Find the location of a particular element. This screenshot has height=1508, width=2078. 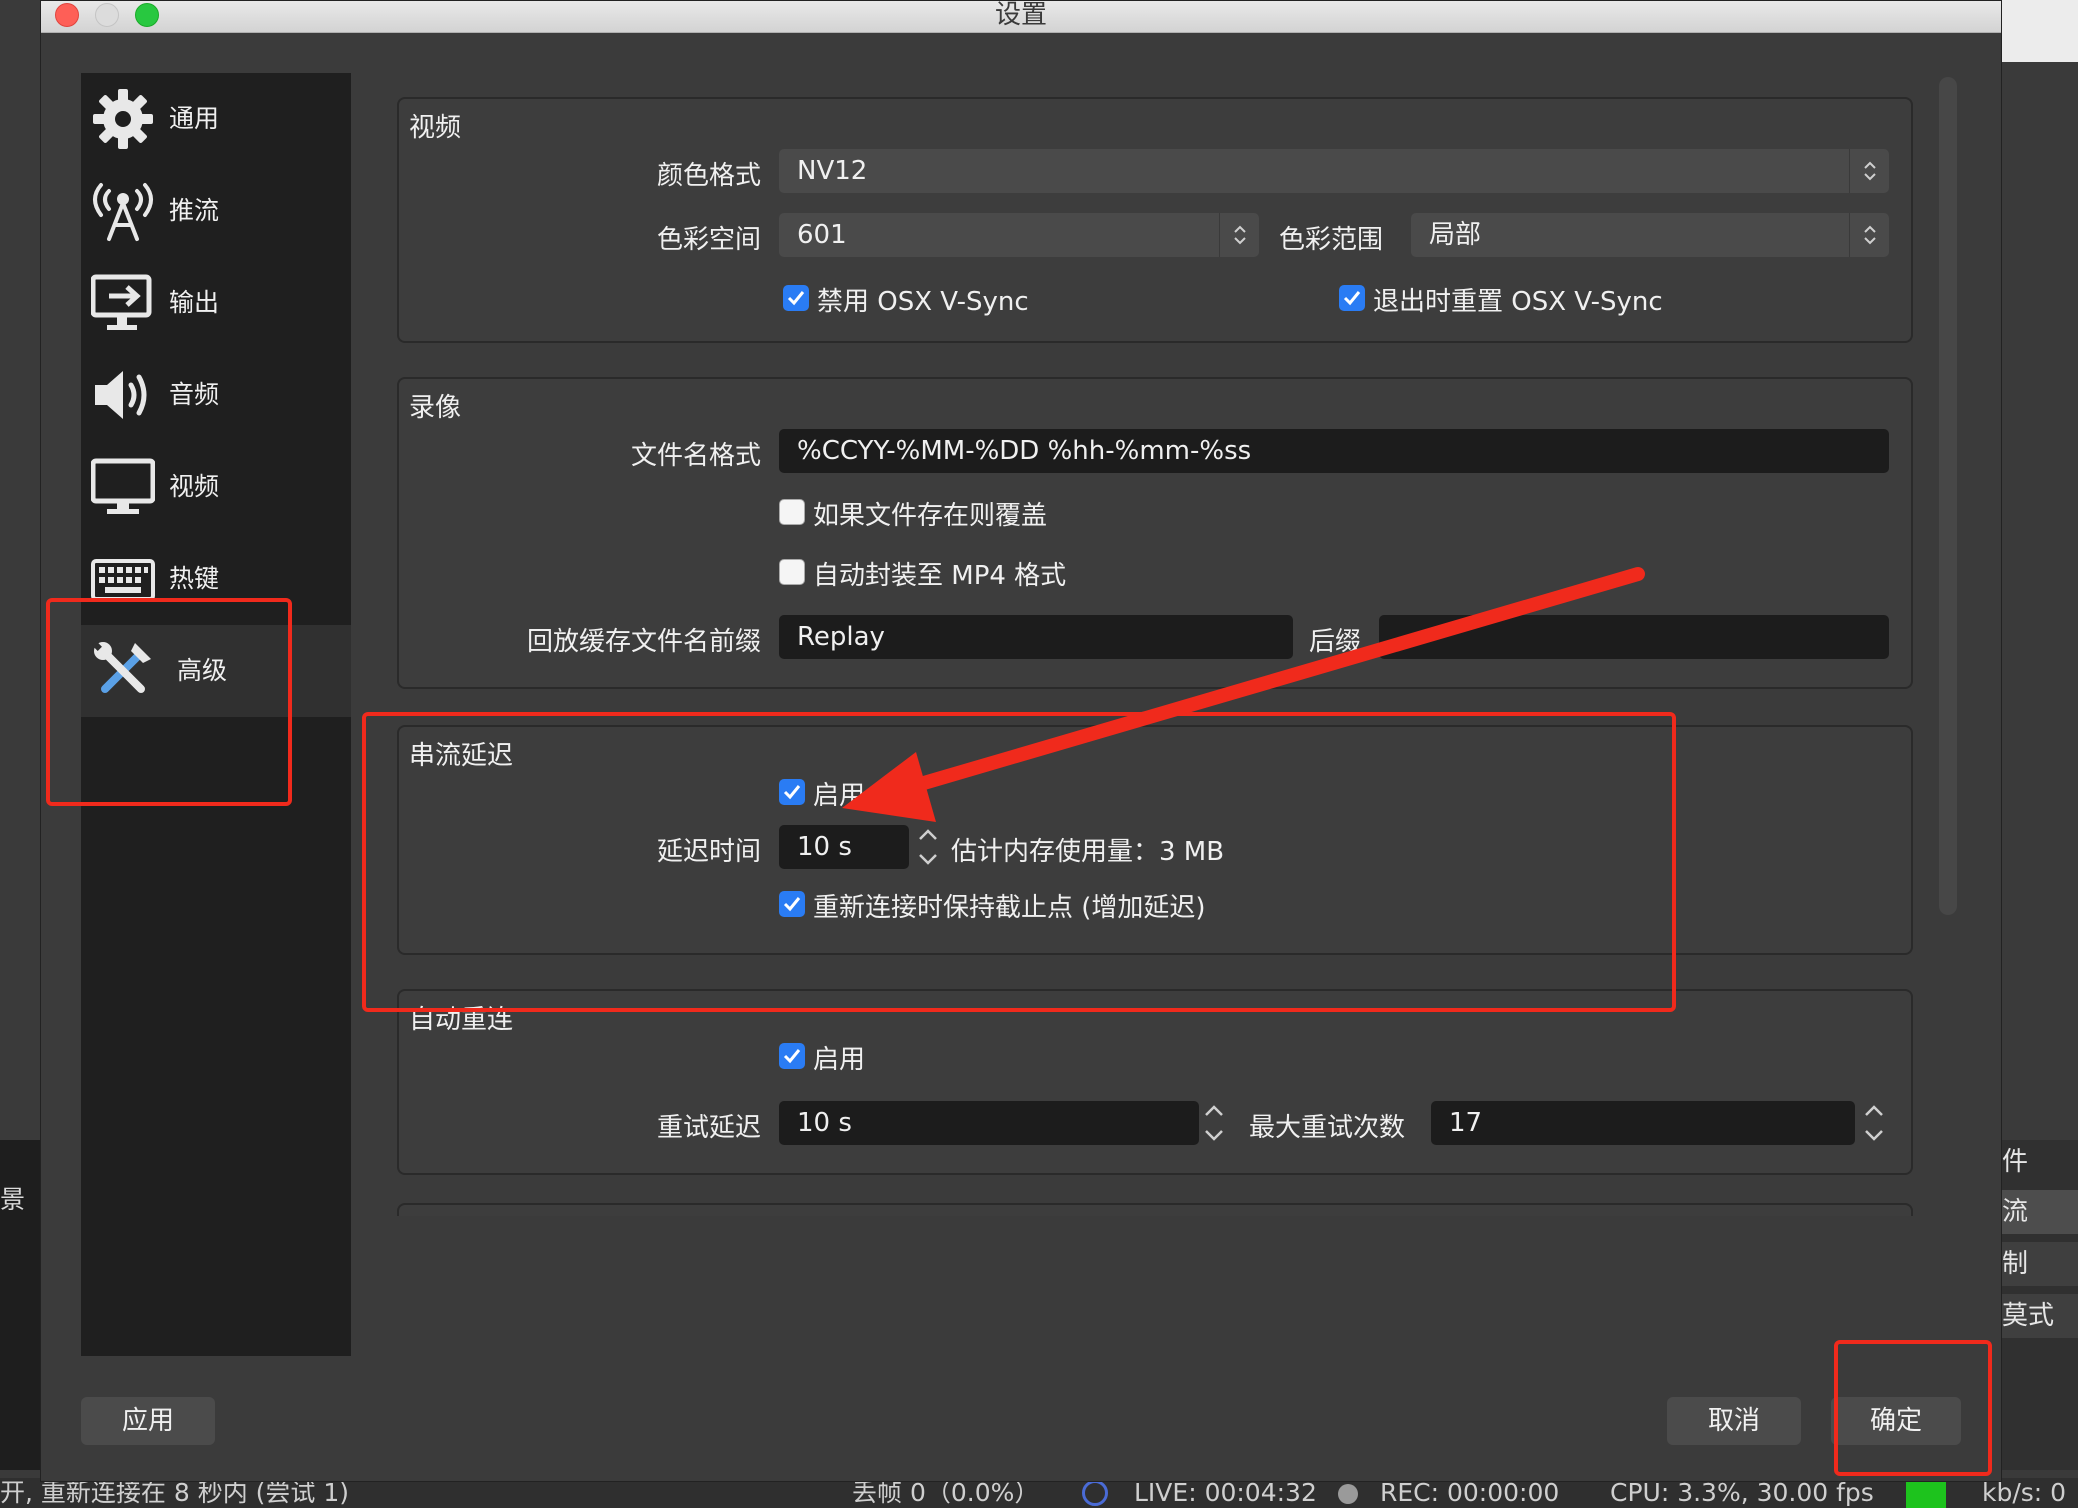

auto-reconnect-enable-checkbox is located at coordinates (792, 1056).